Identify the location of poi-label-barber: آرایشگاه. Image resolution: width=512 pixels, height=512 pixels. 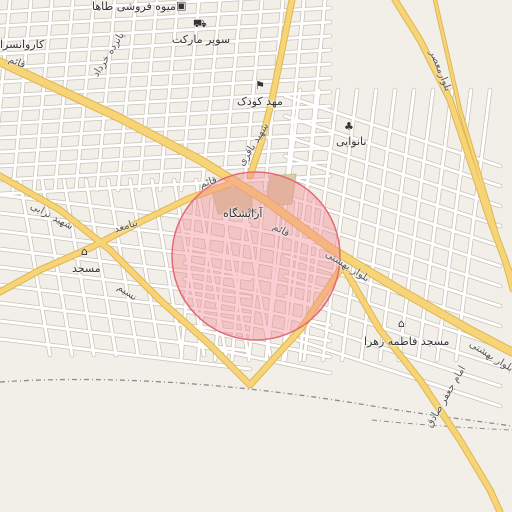
(243, 213).